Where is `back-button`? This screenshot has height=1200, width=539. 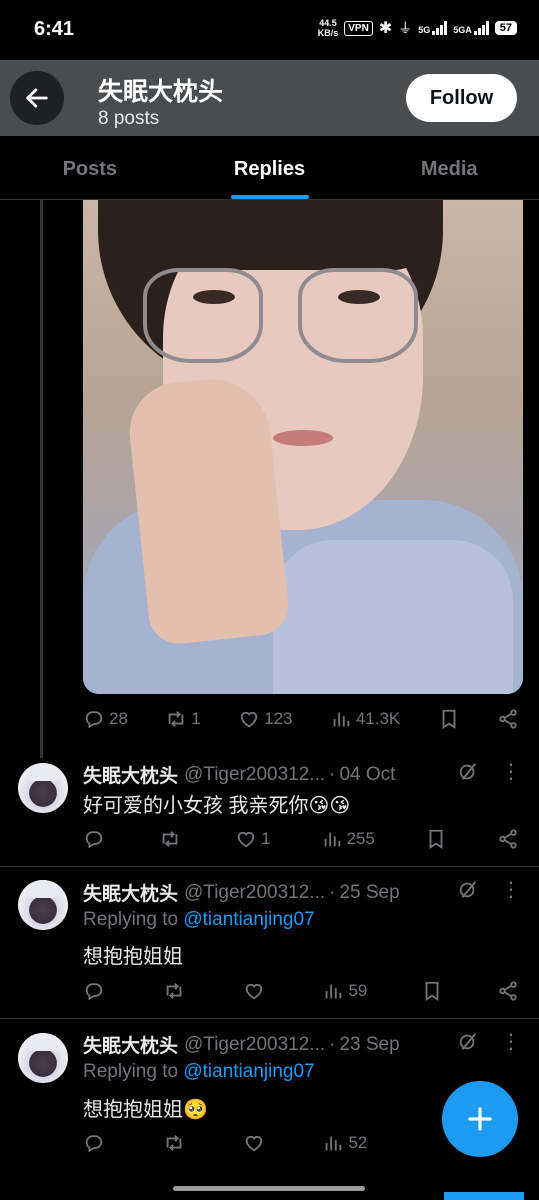 back-button is located at coordinates (37, 98).